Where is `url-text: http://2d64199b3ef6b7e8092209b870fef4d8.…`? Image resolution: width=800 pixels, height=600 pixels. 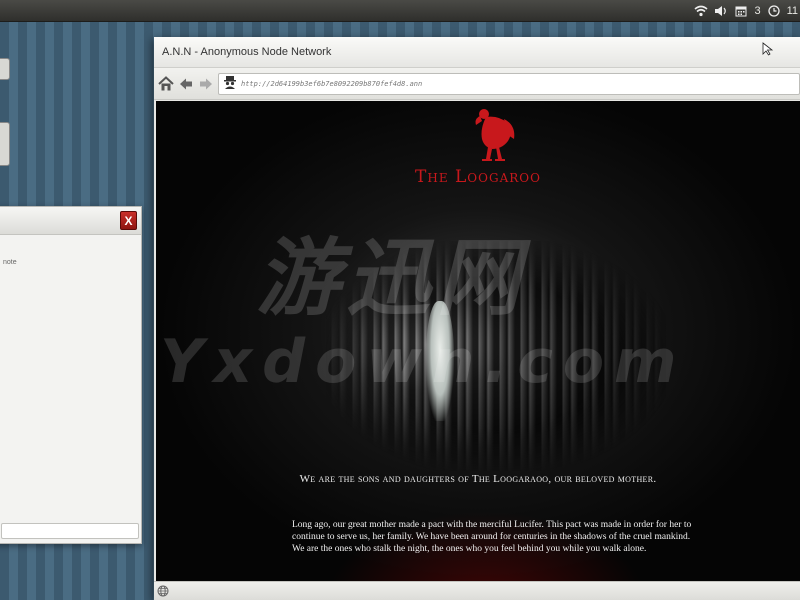 url-text: http://2d64199b3ef6b7e8092209b870fef4d8.… is located at coordinates (331, 84).